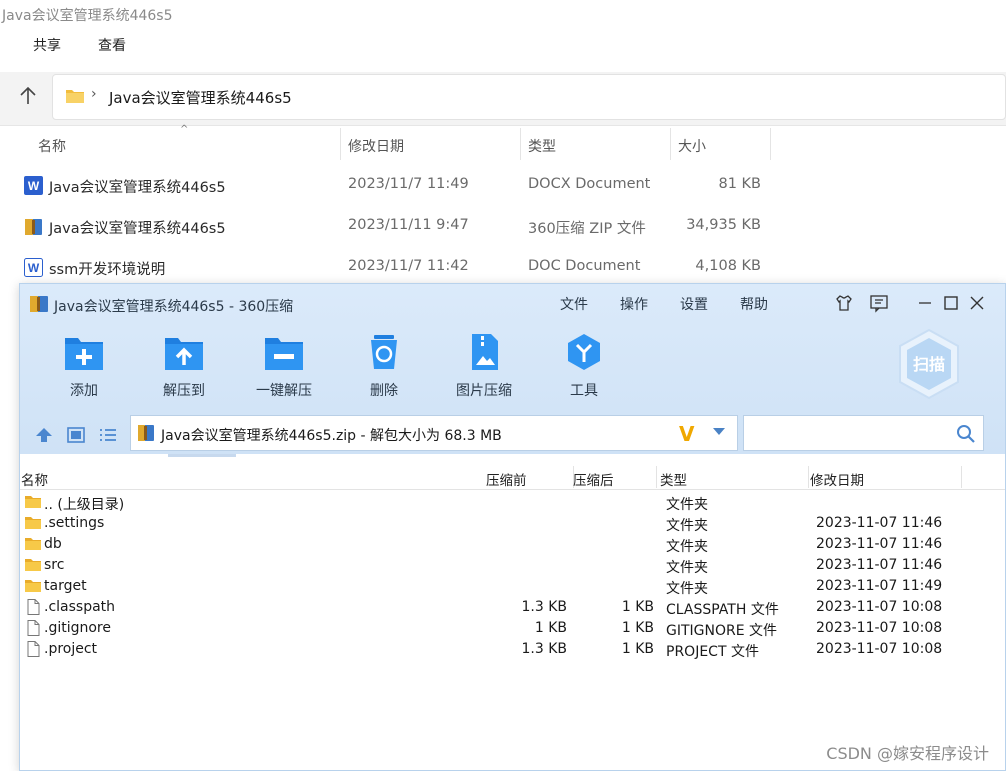 Image resolution: width=1006 pixels, height=771 pixels. I want to click on address-bar-area: › Java会议室管理系统446s5, so click(503, 99).